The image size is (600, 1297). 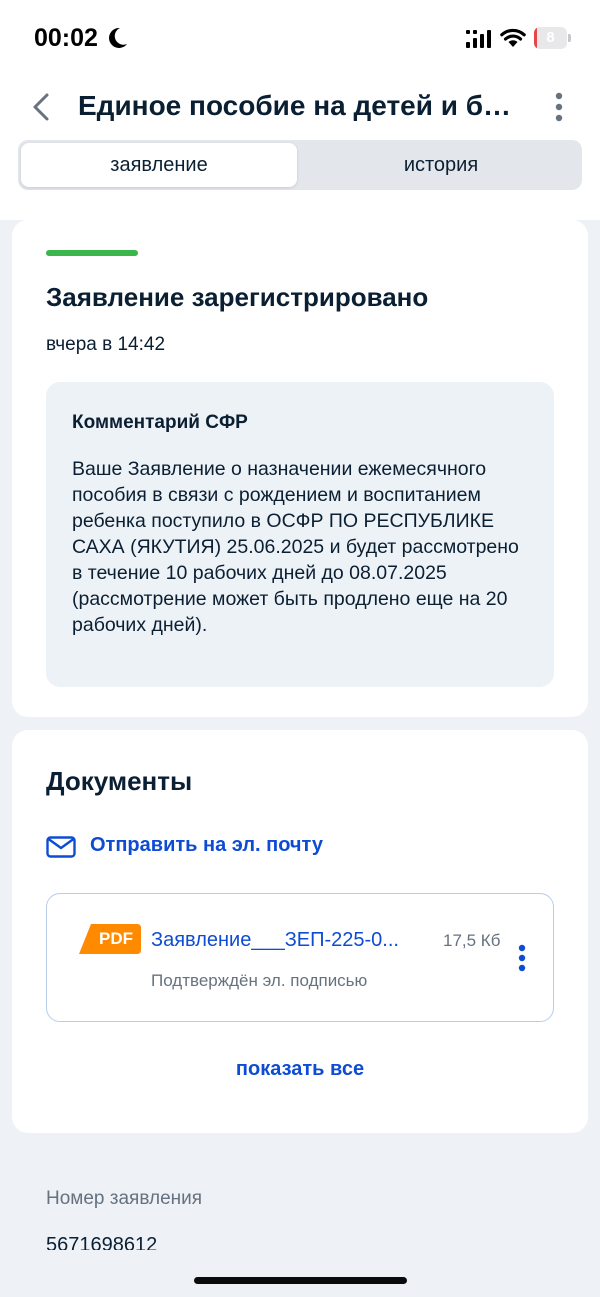 What do you see at coordinates (41, 107) in the screenshot?
I see `chevron-left-icon` at bounding box center [41, 107].